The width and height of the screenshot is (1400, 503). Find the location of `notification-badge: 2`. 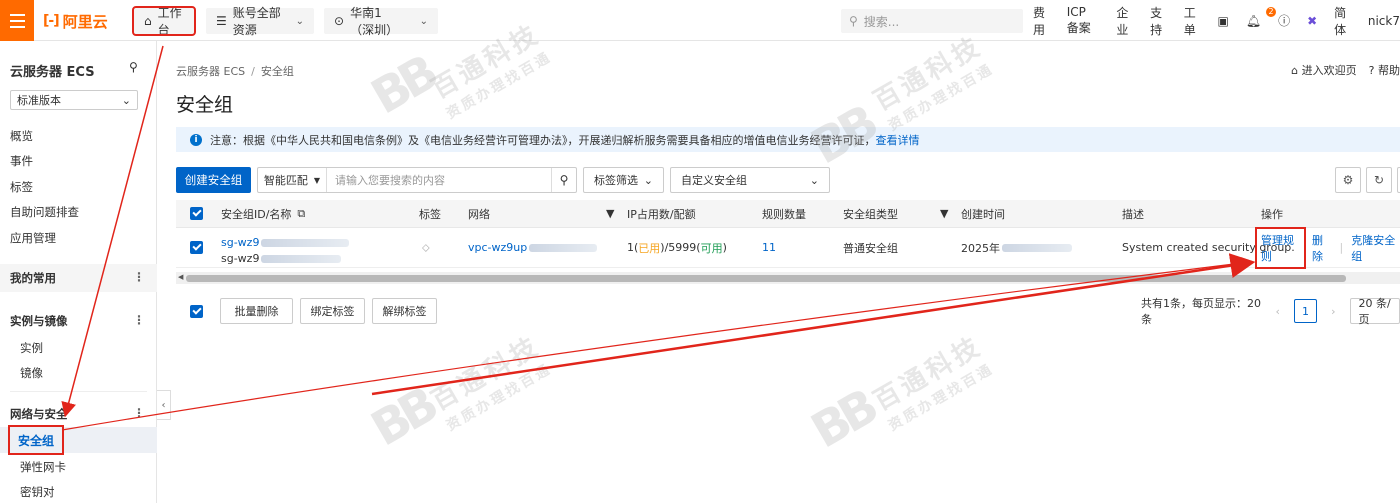

notification-badge: 2 is located at coordinates (1271, 12).